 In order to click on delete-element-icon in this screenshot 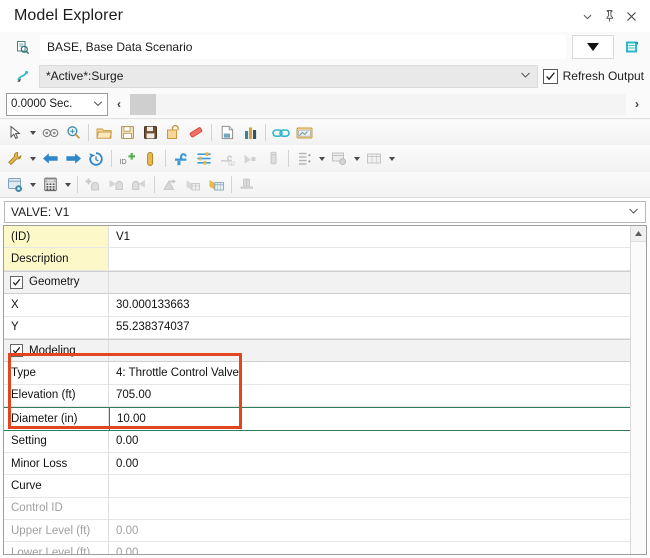, I will do `click(139, 184)`.